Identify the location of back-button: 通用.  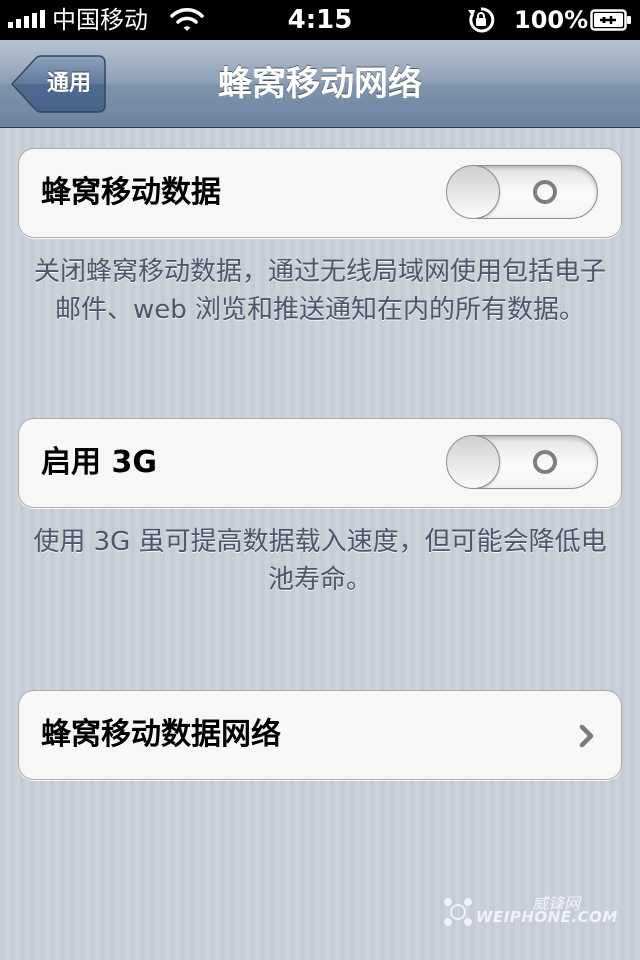
(58, 84).